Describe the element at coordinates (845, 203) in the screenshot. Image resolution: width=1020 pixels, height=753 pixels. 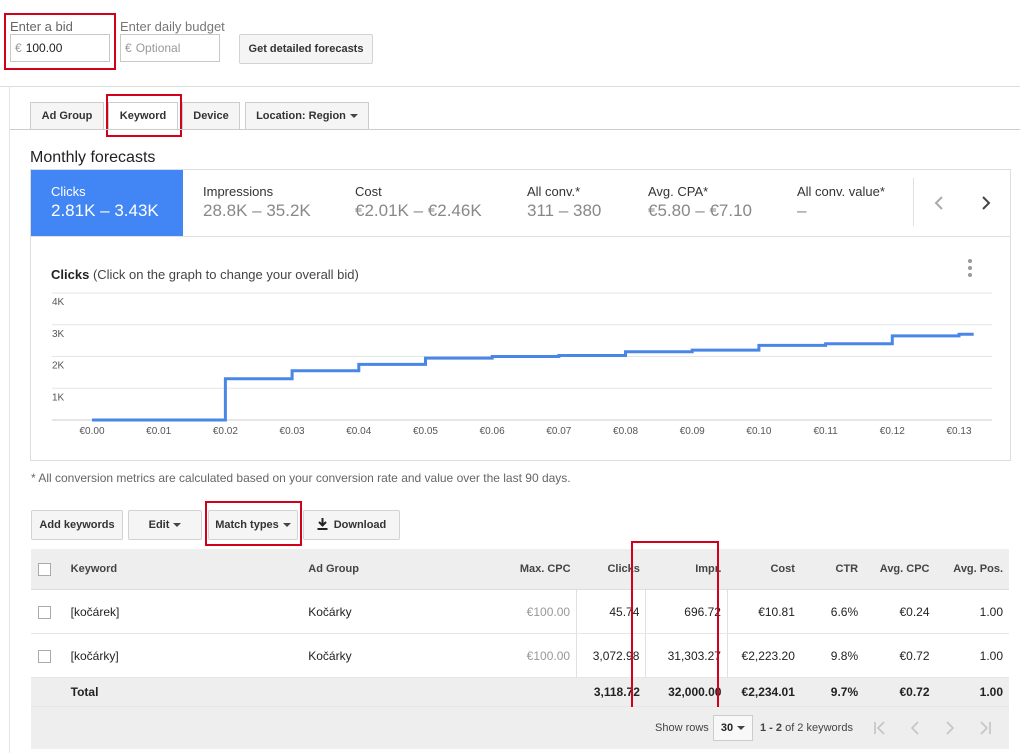
I see `metric-all-conv-value: All conv. value* –` at that location.